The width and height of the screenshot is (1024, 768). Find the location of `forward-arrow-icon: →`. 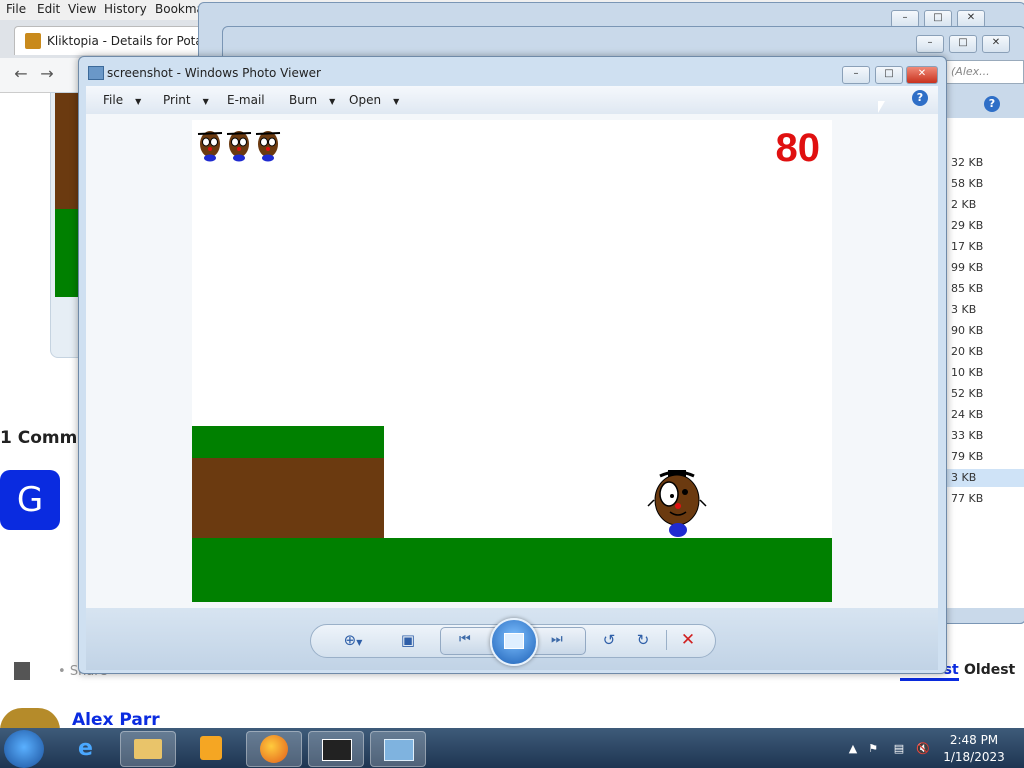

forward-arrow-icon: → is located at coordinates (47, 74).